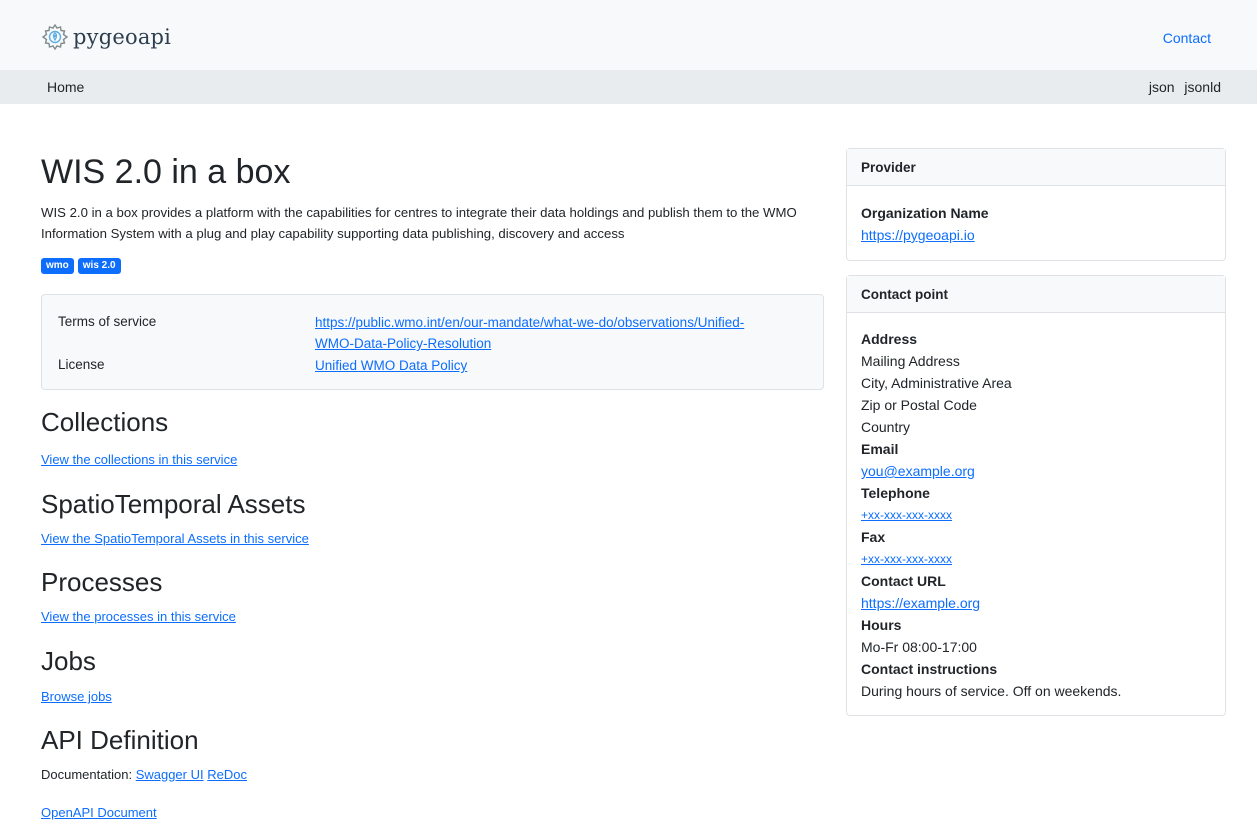 Image resolution: width=1257 pixels, height=821 pixels. I want to click on keyword-badge: wmo, so click(57, 266).